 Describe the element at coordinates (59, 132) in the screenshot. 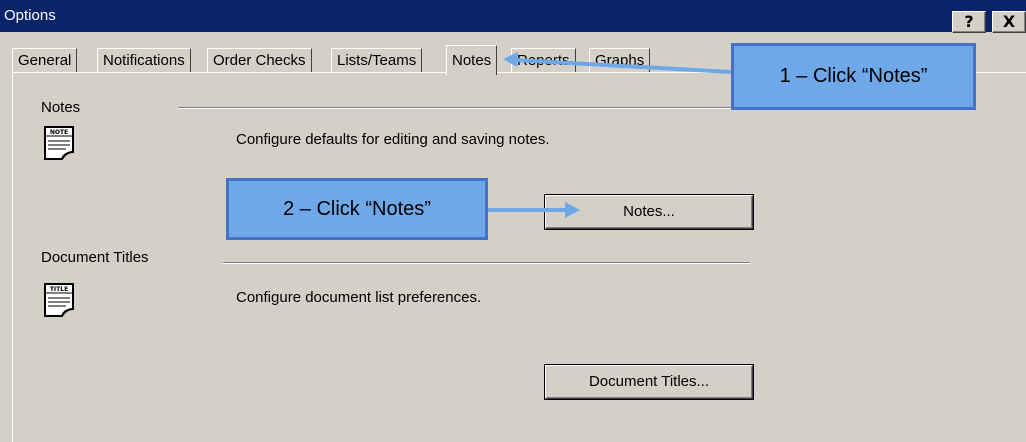

I see `note-icon-text: NOTE` at that location.